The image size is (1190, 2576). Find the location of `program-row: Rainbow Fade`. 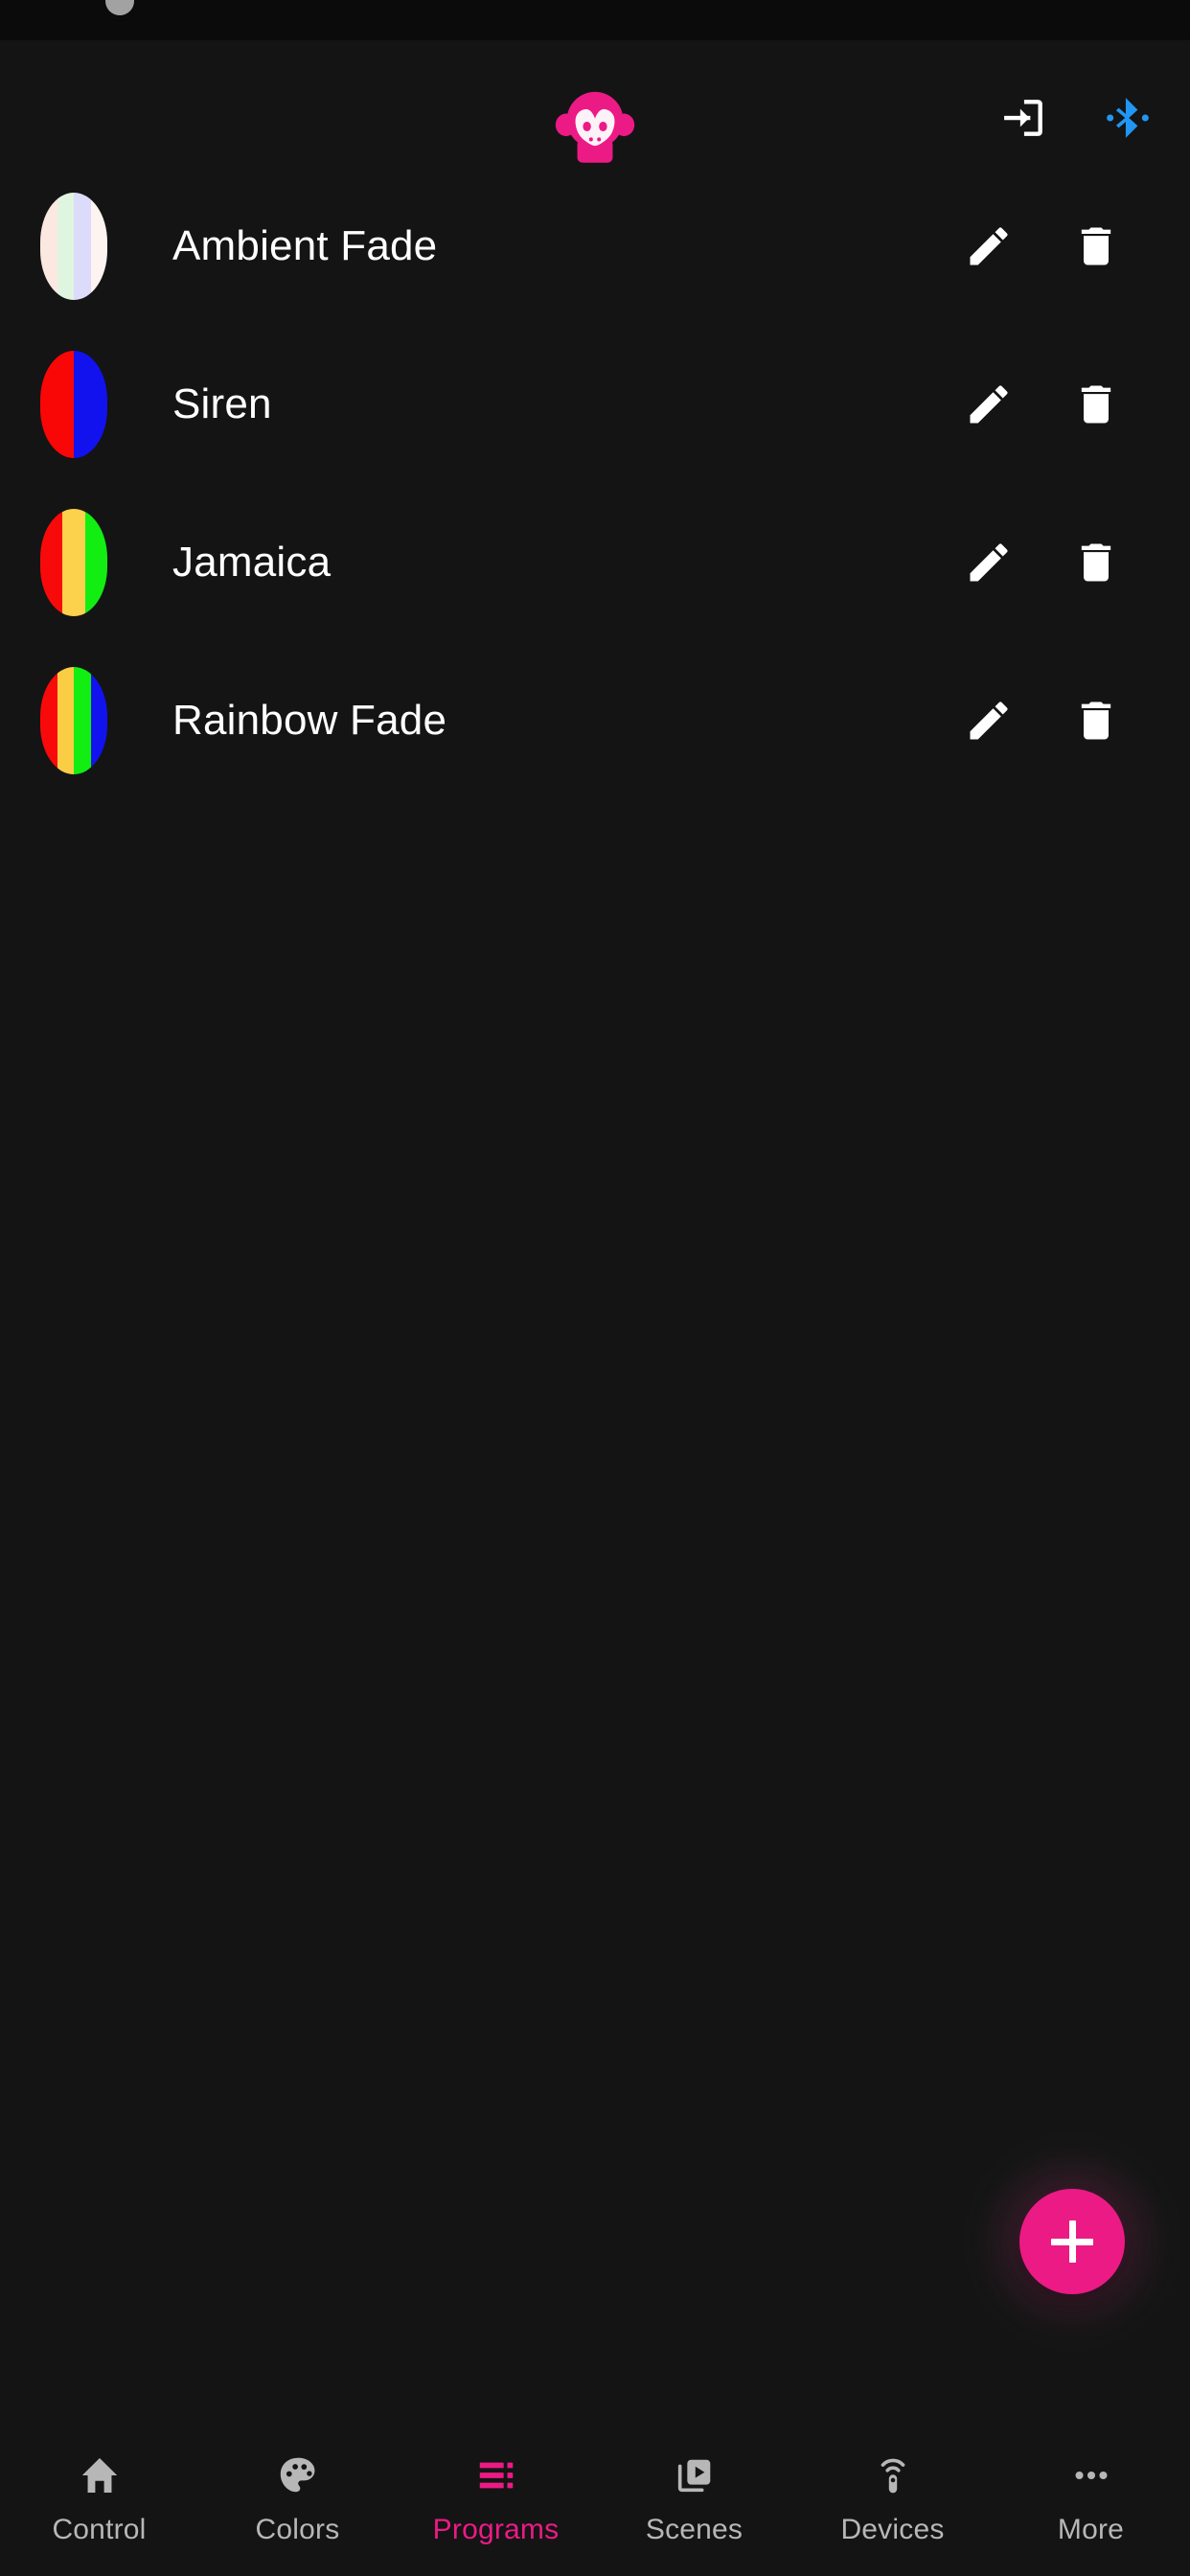

program-row: Rainbow Fade is located at coordinates (595, 720).